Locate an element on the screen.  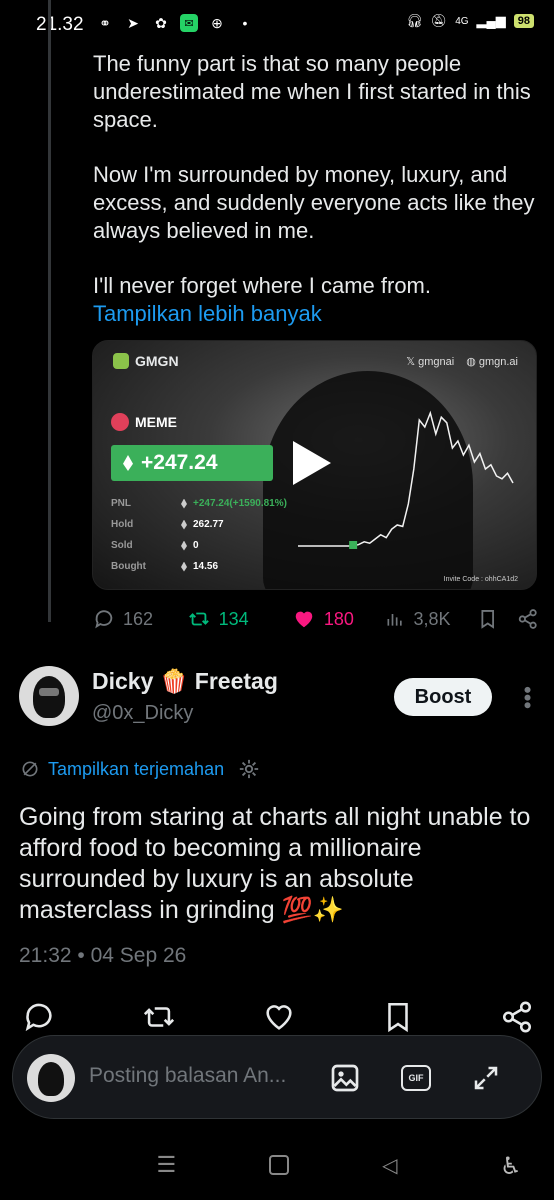
stat-value-wrap: +247.24(+1590.81%) is located at coordinates (234, 503).